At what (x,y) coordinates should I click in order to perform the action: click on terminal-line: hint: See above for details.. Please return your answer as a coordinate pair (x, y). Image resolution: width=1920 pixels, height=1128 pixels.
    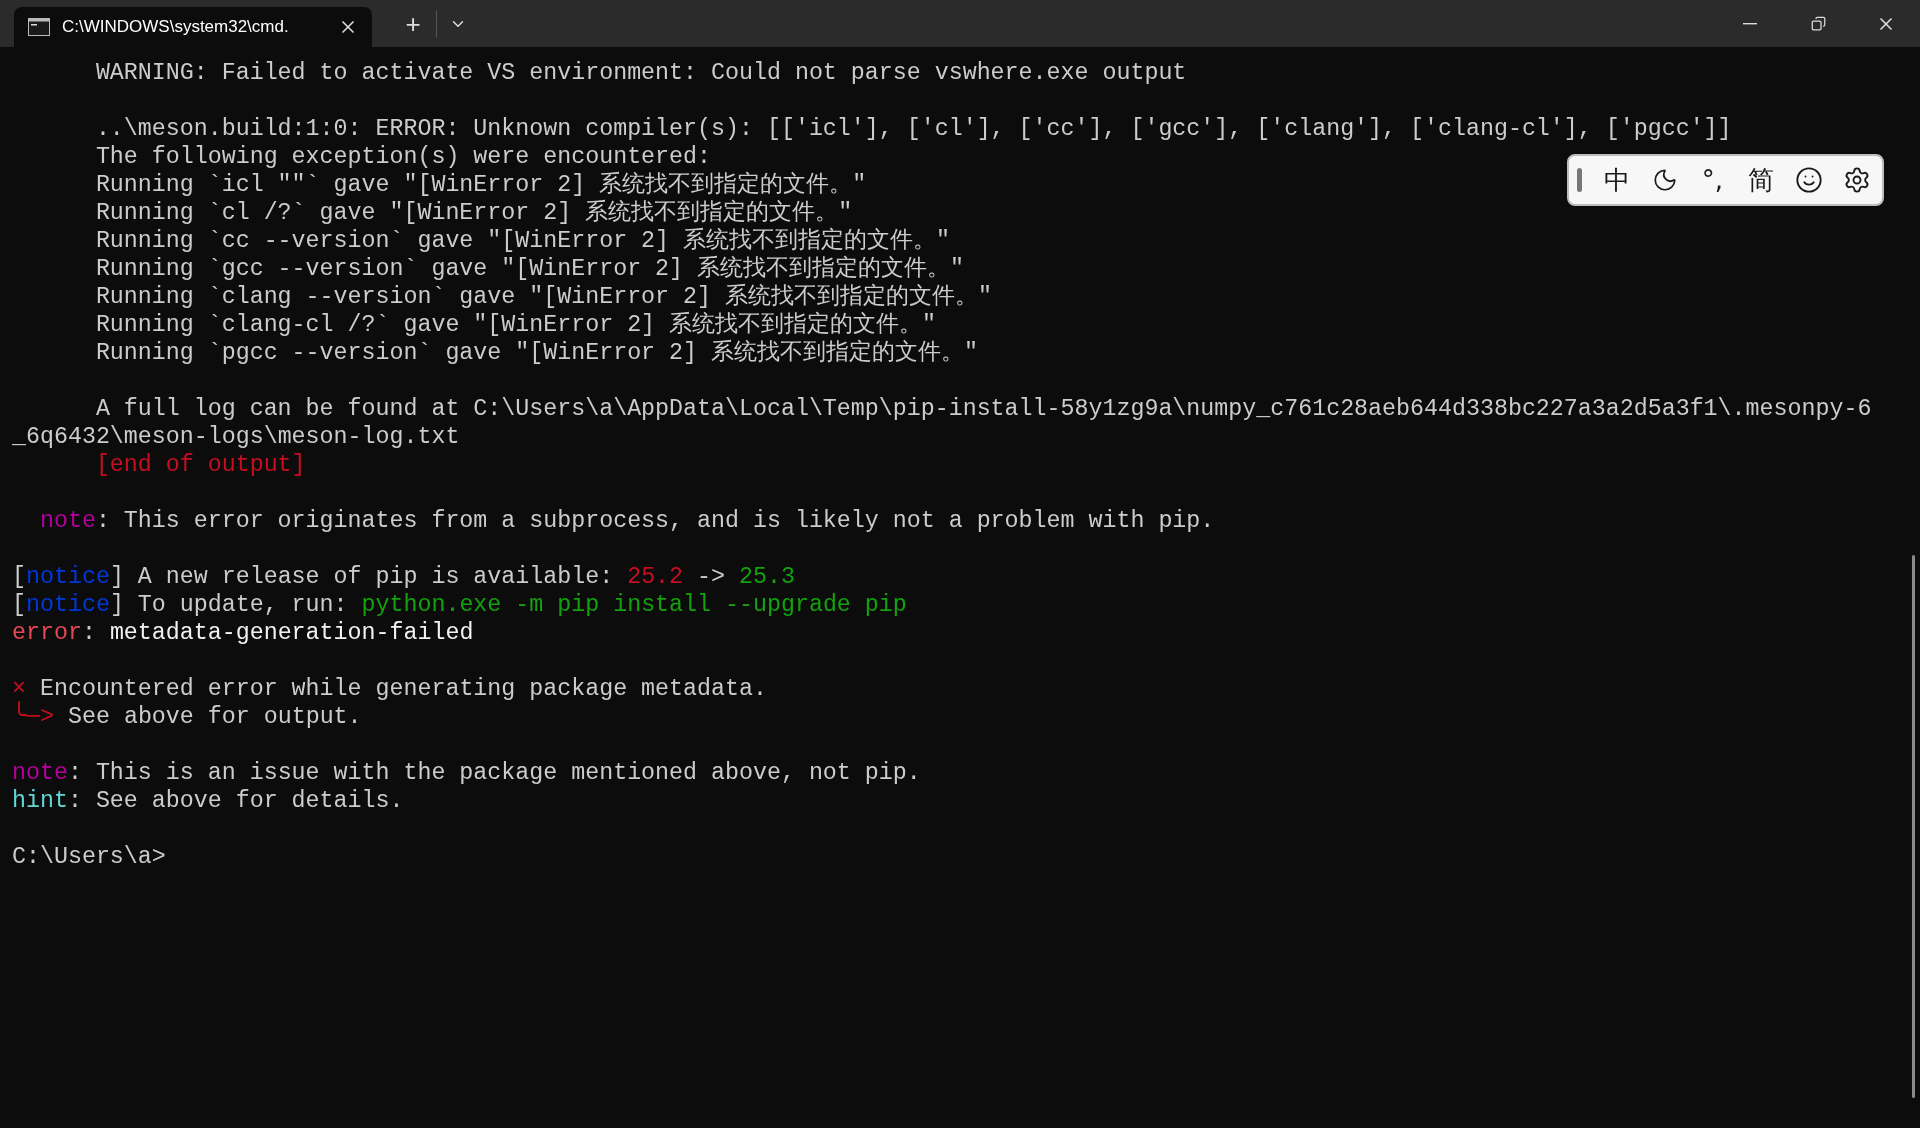
    Looking at the image, I should click on (208, 801).